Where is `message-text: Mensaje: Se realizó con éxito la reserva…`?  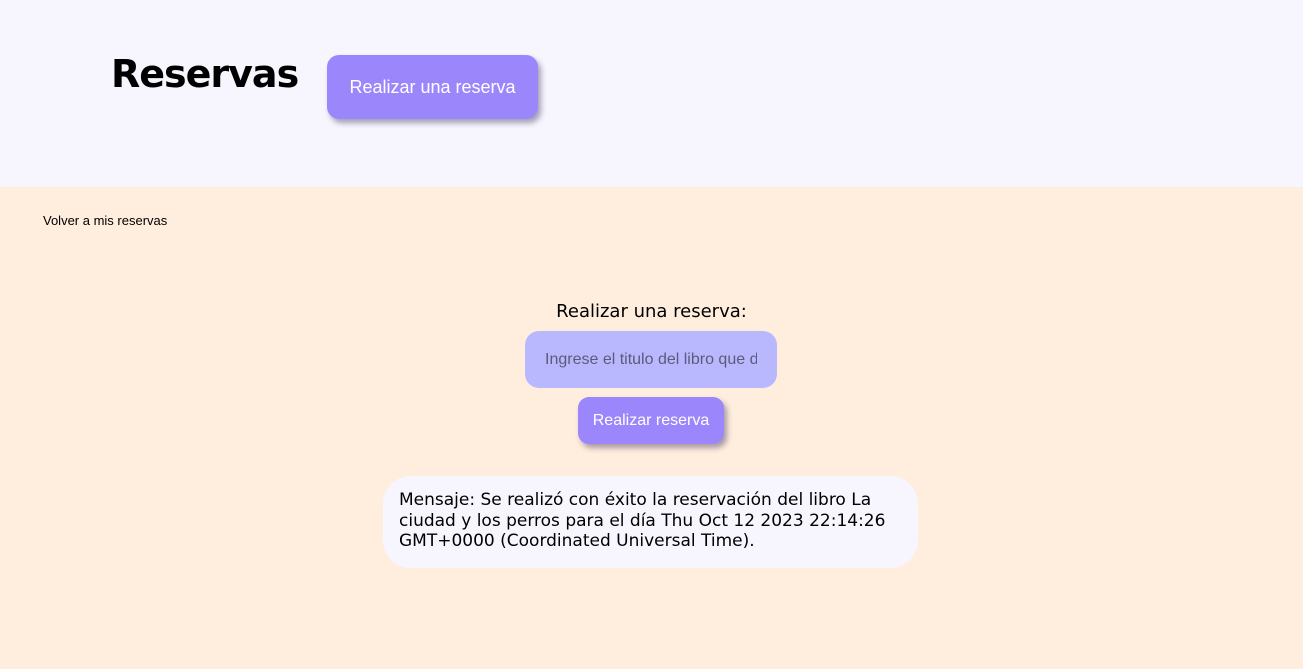
message-text: Mensaje: Se realizó con éxito la reserva… is located at coordinates (642, 520).